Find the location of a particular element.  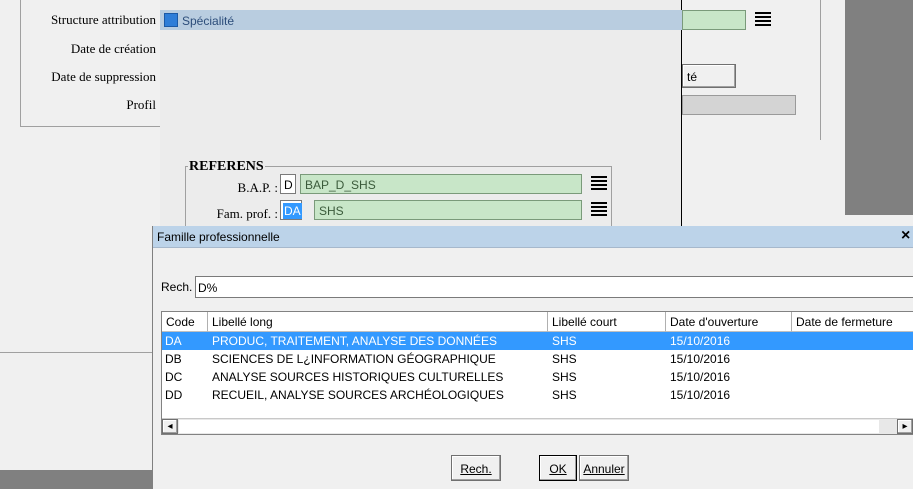

cell-libelle-long: ANALYSE SOURCES HISTORIQUES CULTURELLES is located at coordinates (358, 377).